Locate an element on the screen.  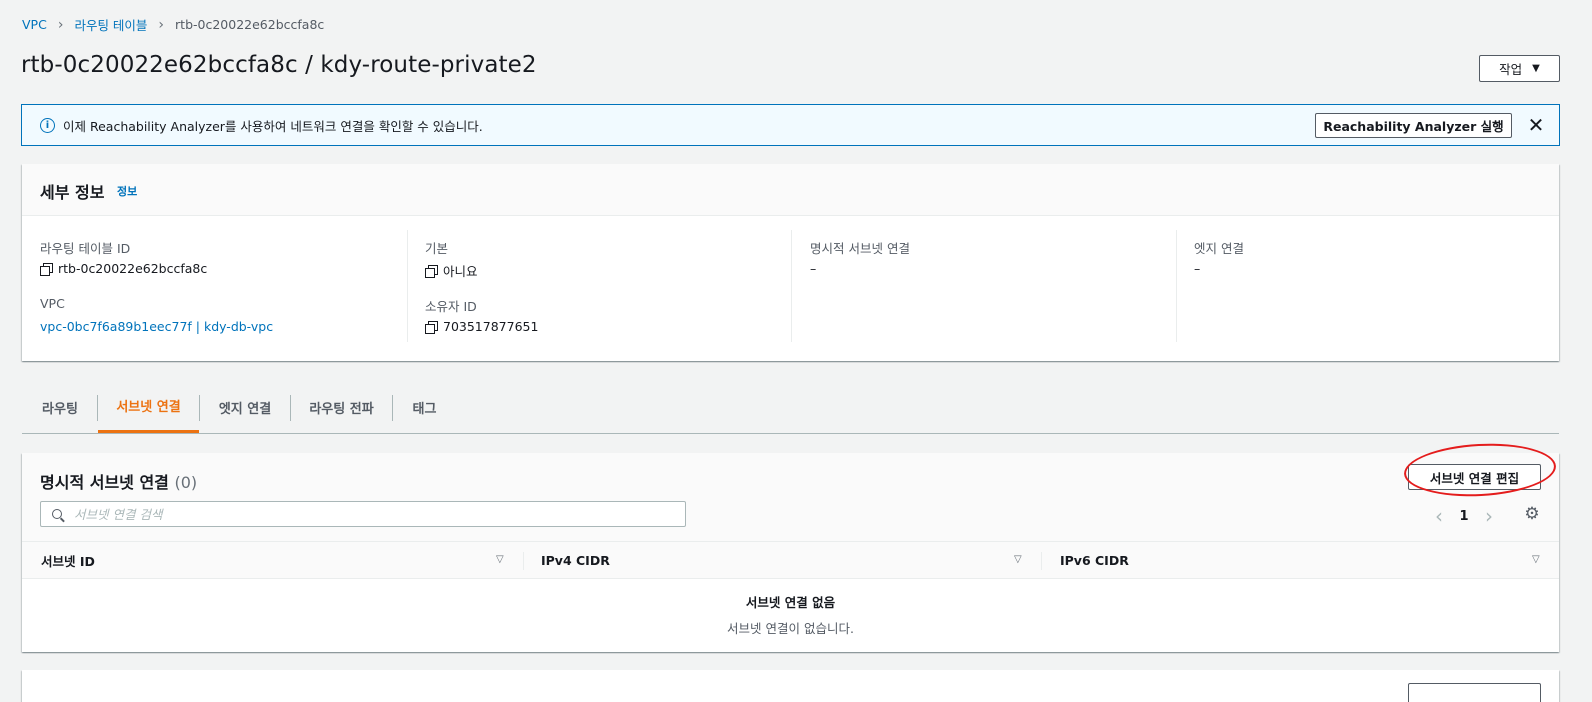
breadcrumb-route-tables: 라우팅 테이블 is located at coordinates (110, 24).